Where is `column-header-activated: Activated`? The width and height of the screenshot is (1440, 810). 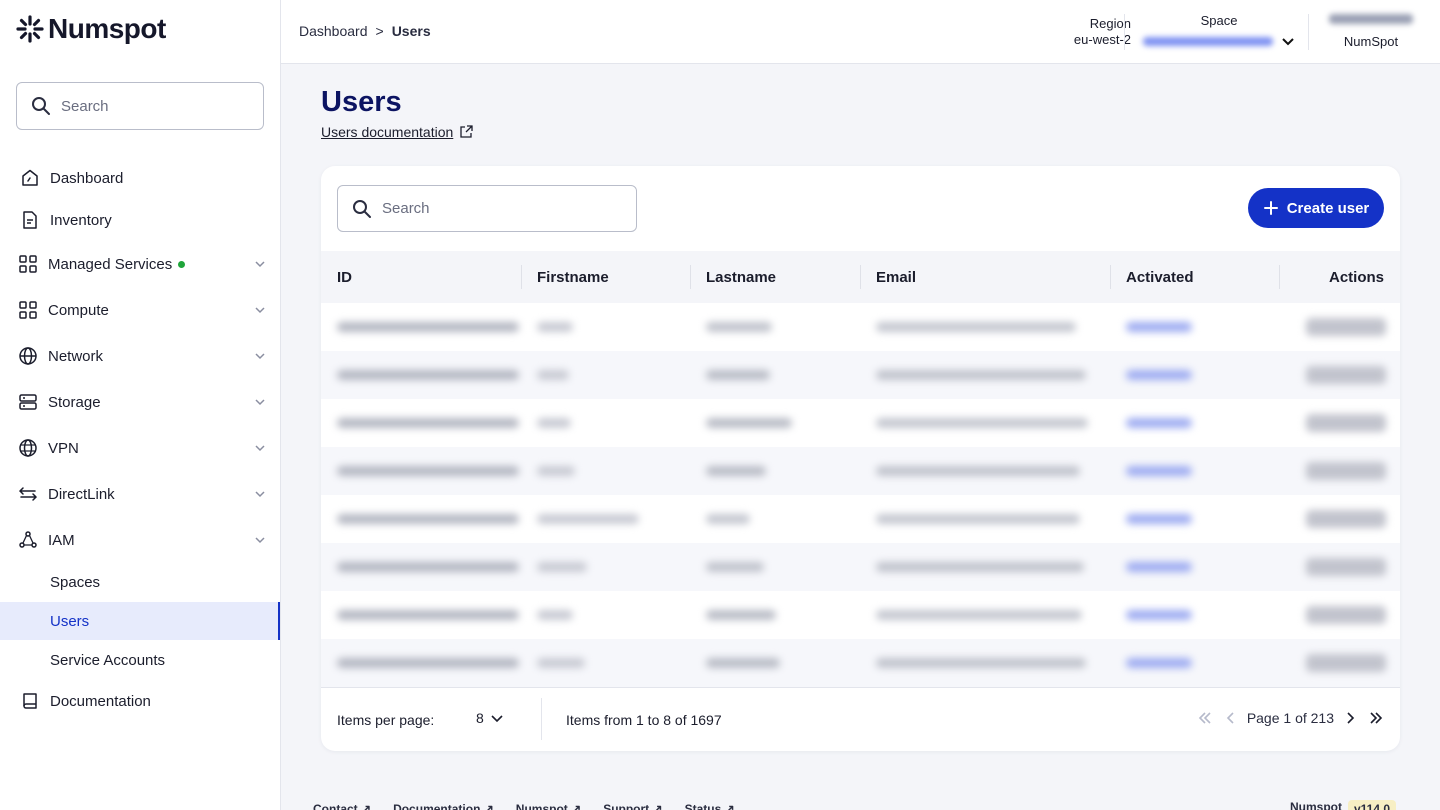 column-header-activated: Activated is located at coordinates (1160, 277).